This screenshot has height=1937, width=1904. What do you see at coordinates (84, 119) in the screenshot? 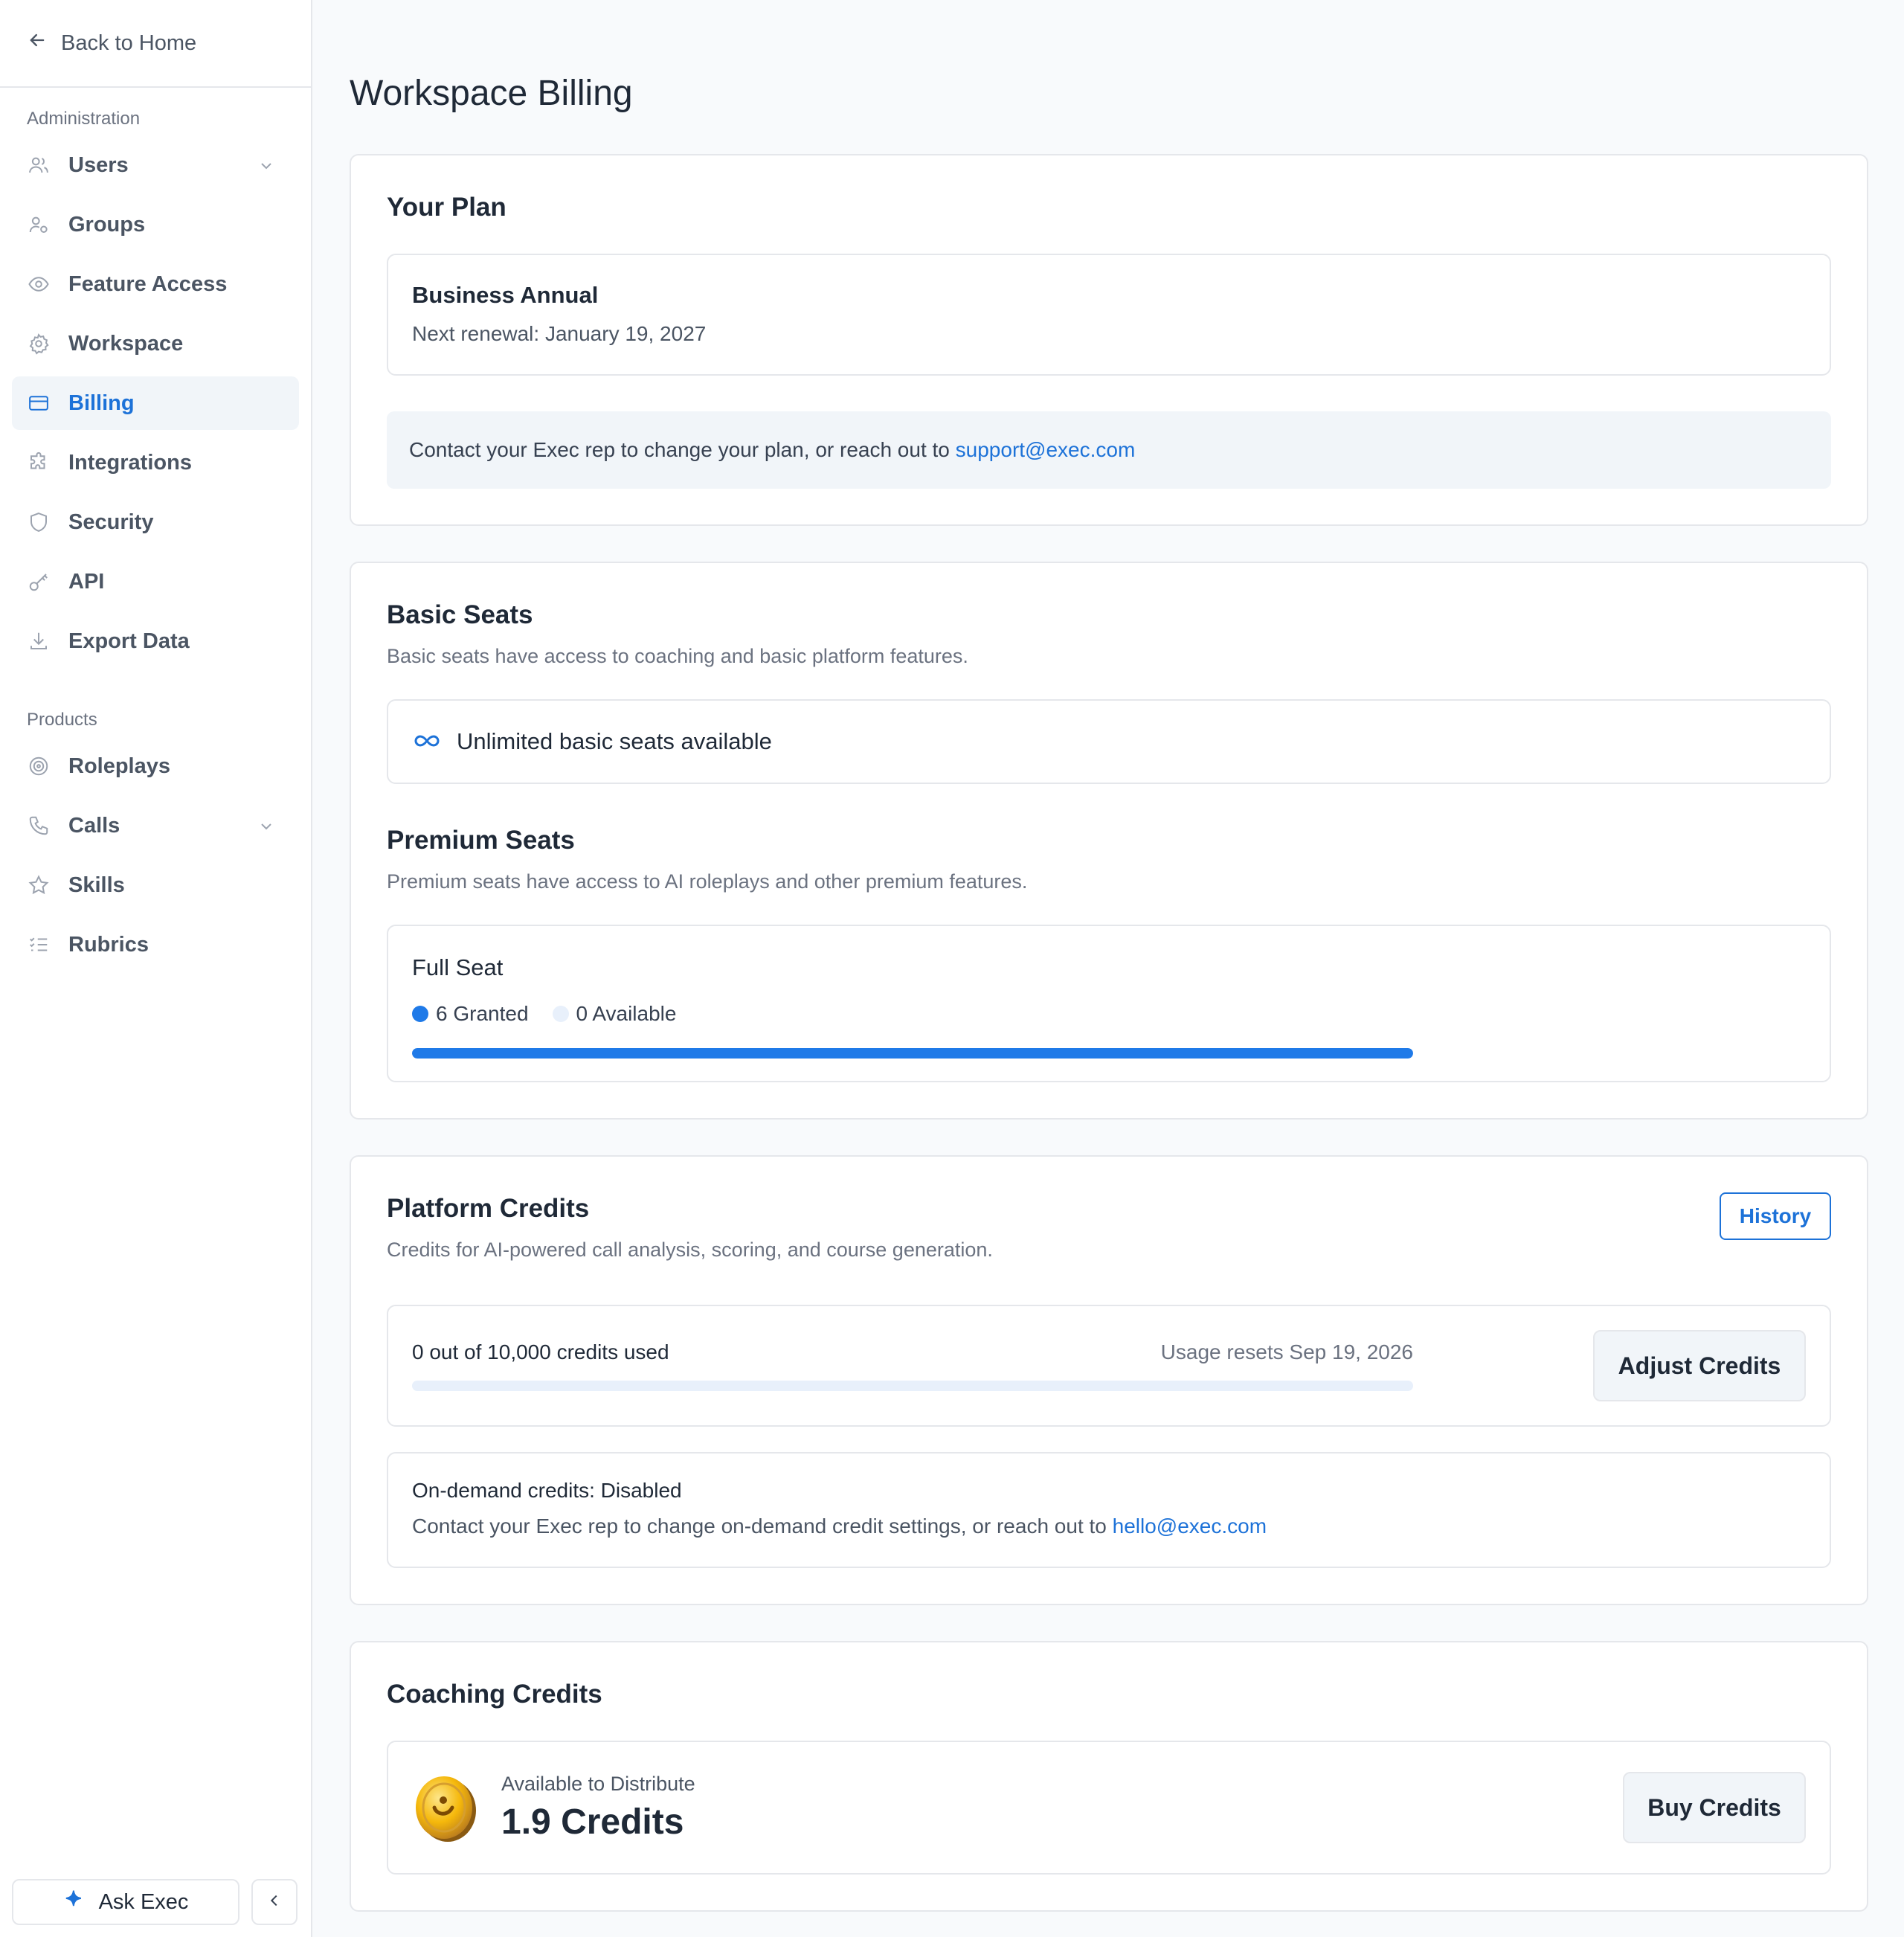
I see `administration-section-title: Administration` at bounding box center [84, 119].